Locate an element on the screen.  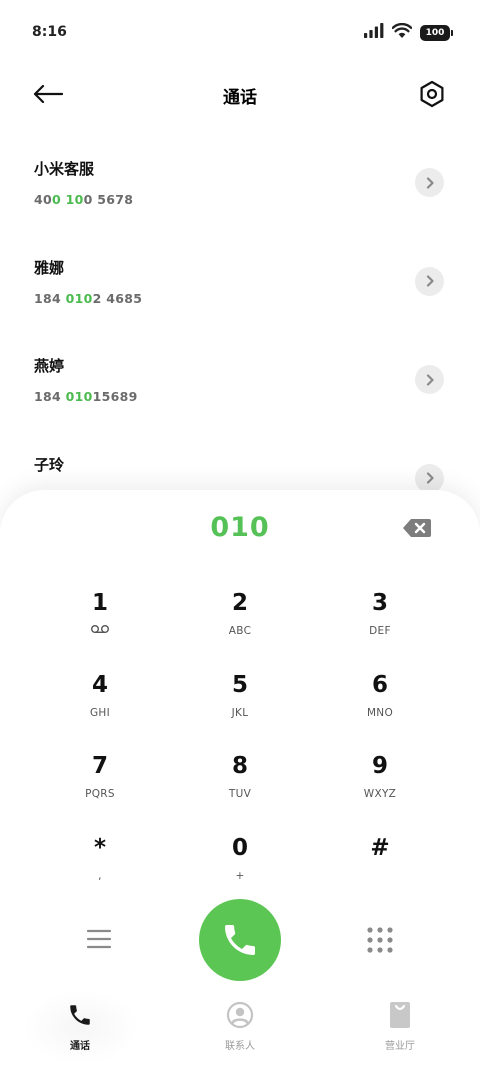
contact-name: 小米客服 is located at coordinates (64, 169).